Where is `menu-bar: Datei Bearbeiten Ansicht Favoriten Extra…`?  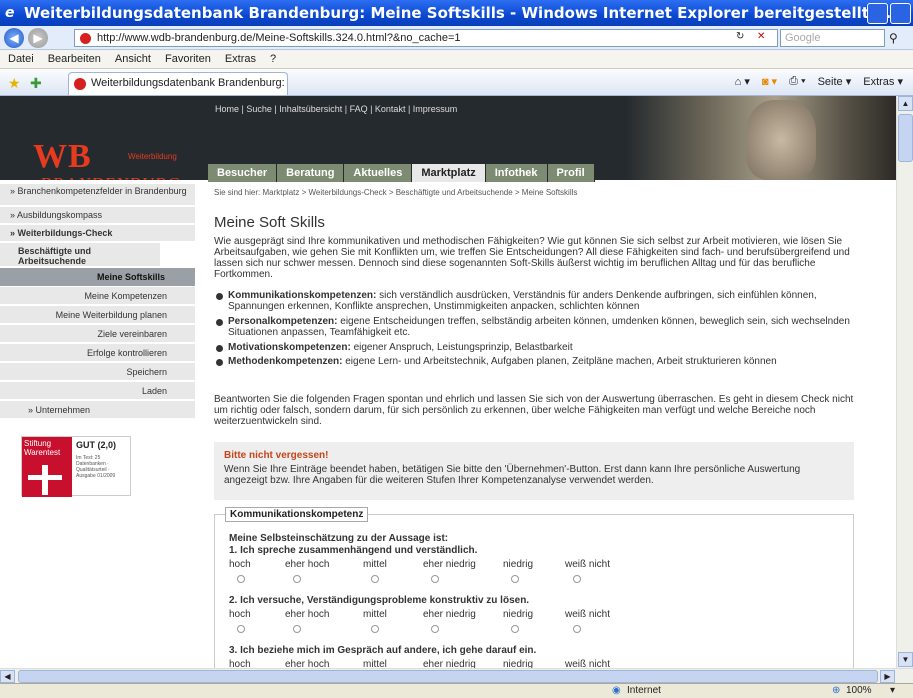 menu-bar: Datei Bearbeiten Ansicht Favoriten Extra… is located at coordinates (456, 59).